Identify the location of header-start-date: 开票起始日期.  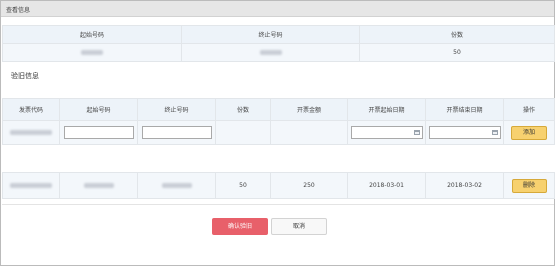
(386, 109).